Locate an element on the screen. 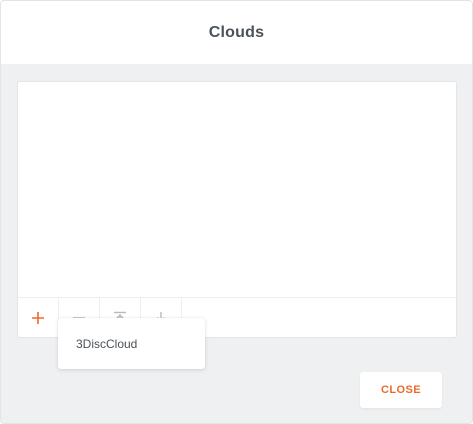 This screenshot has width=473, height=424. dialog-title: Clouds is located at coordinates (236, 32).